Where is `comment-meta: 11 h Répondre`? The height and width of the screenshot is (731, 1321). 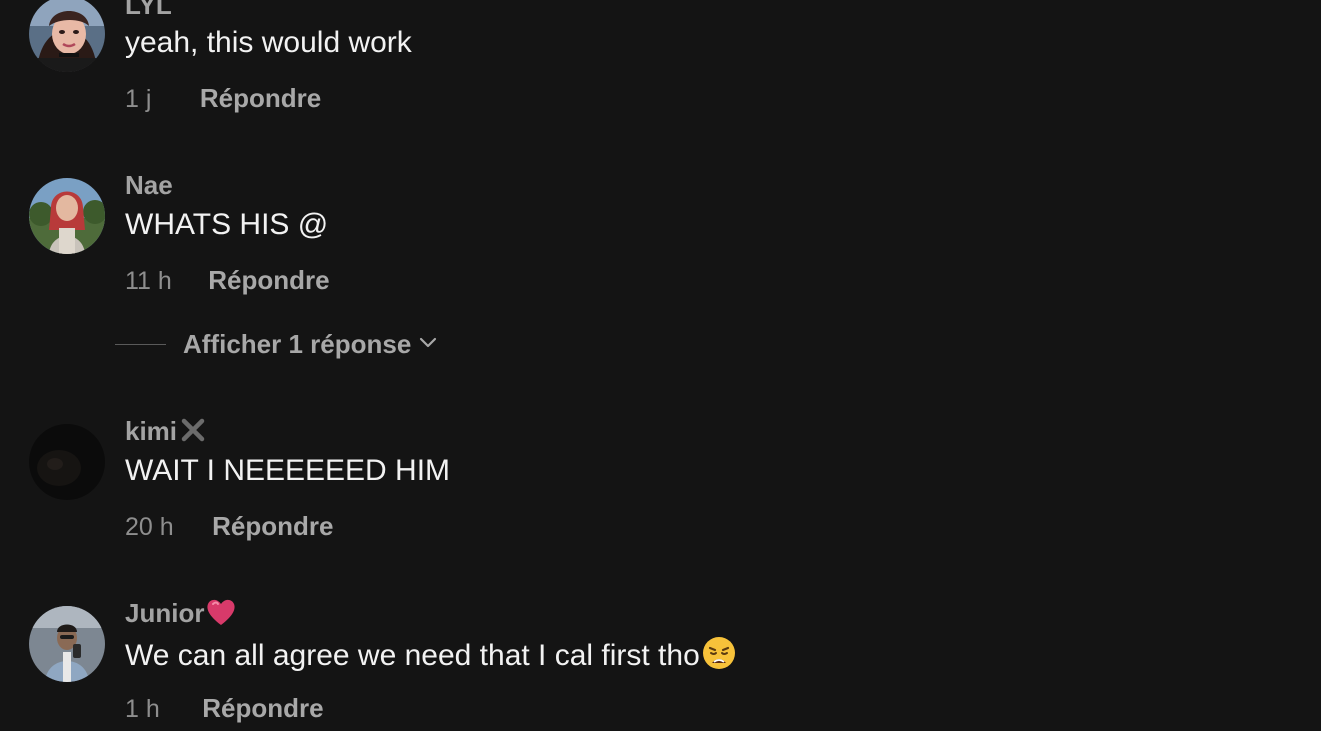 comment-meta: 11 h Répondre is located at coordinates (227, 282).